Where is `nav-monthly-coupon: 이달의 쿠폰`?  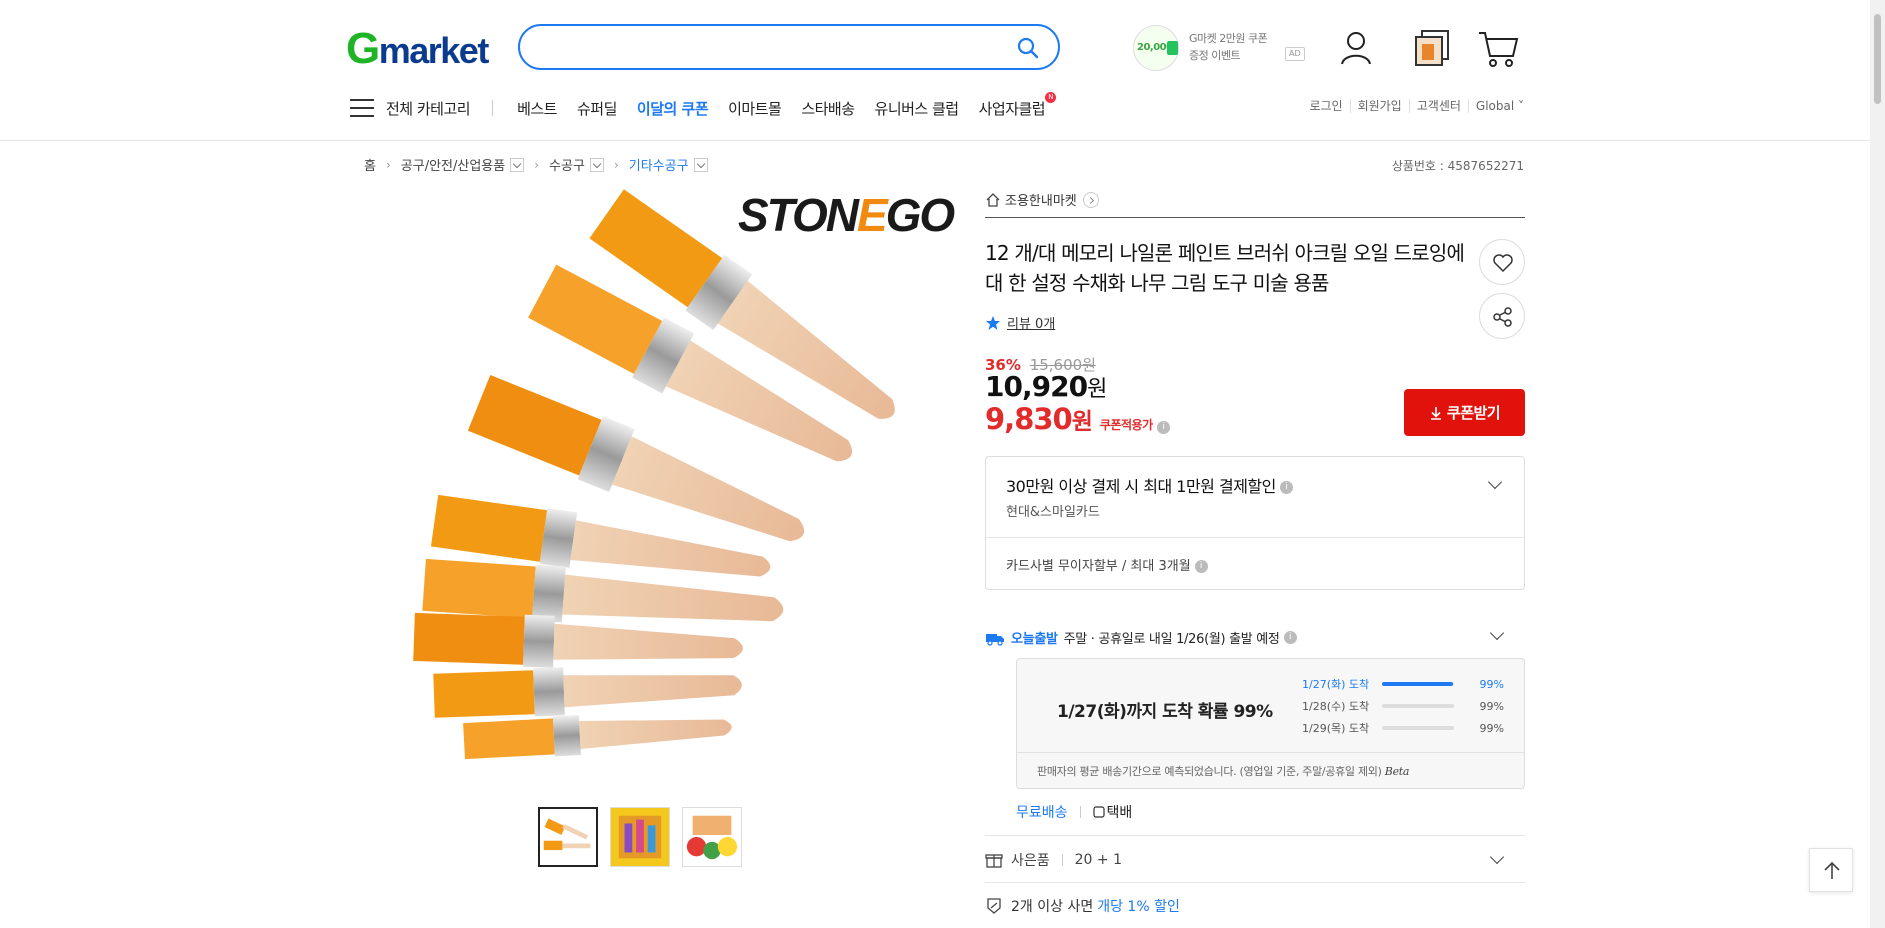 nav-monthly-coupon: 이달의 쿠폰 is located at coordinates (673, 108).